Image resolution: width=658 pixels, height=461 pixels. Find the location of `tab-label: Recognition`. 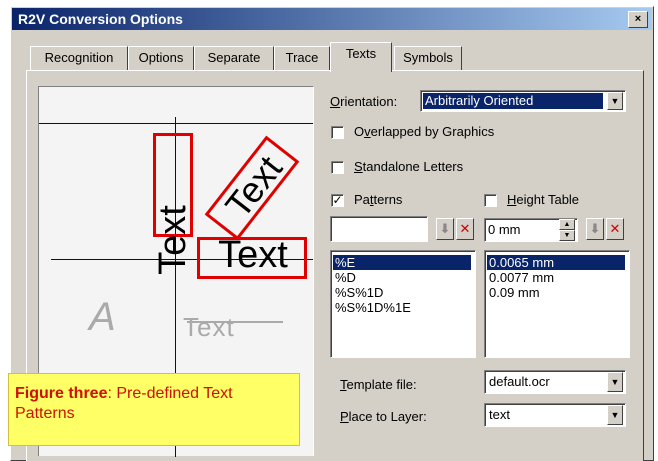

tab-label: Recognition is located at coordinates (79, 57).